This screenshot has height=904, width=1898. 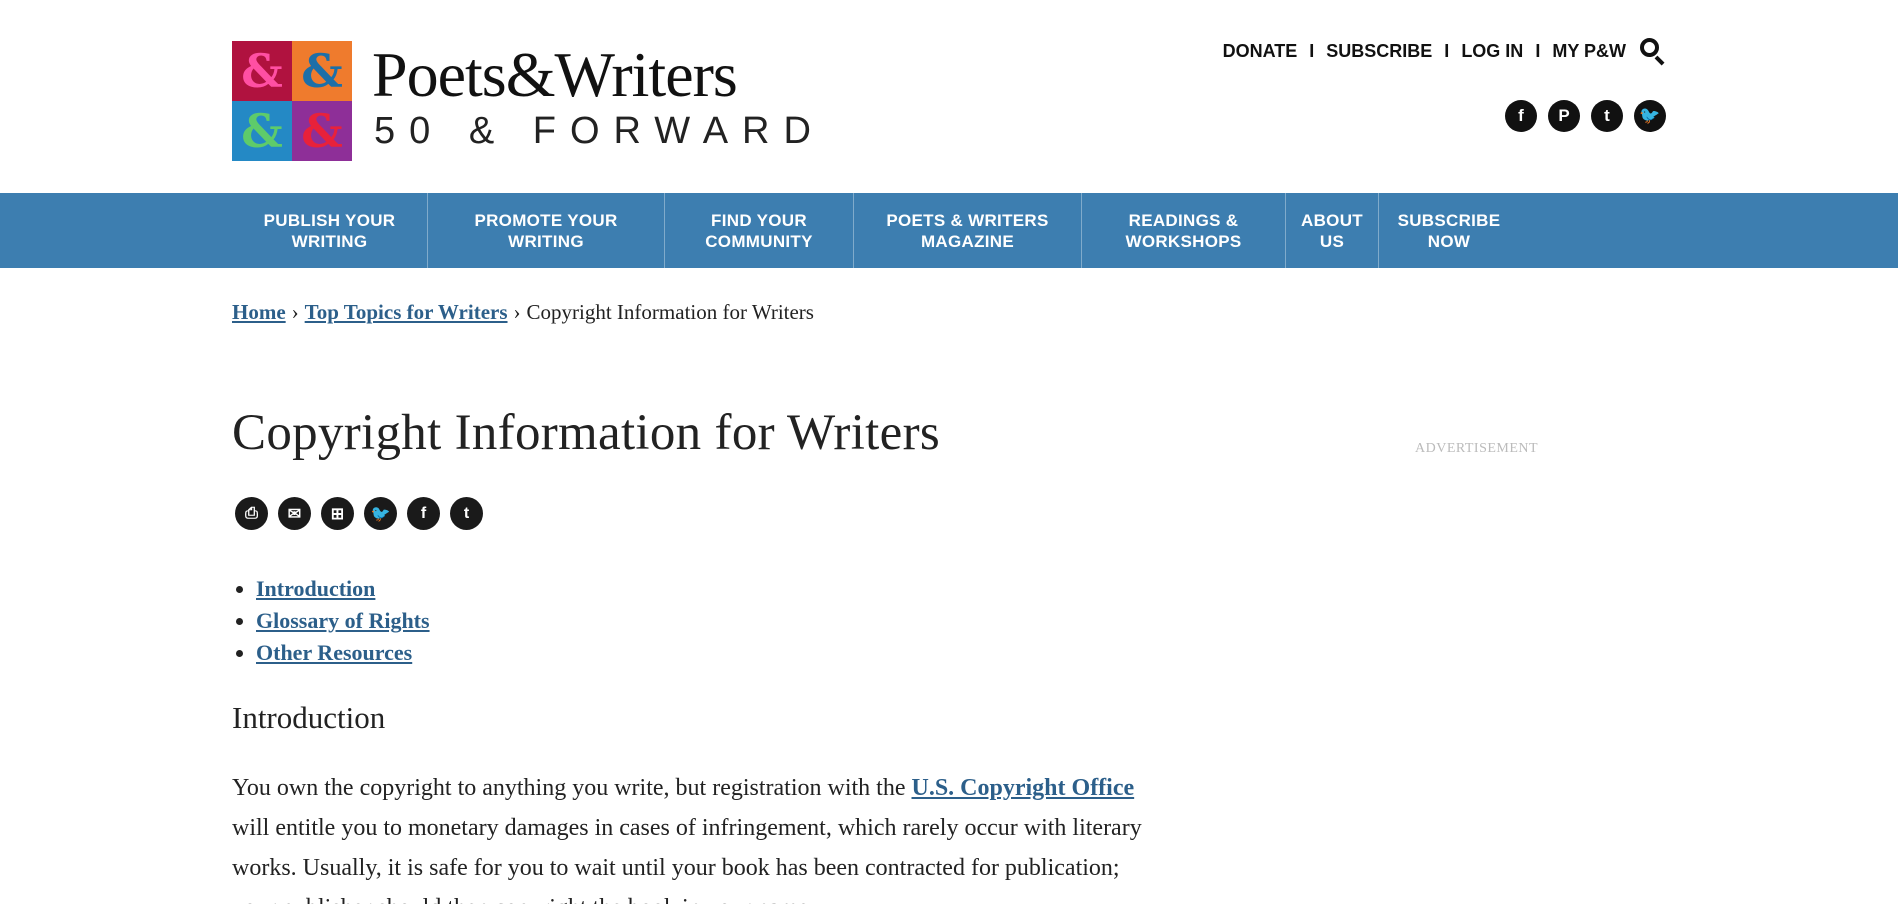 I want to click on logo-mark: & & & &, so click(x=292, y=101).